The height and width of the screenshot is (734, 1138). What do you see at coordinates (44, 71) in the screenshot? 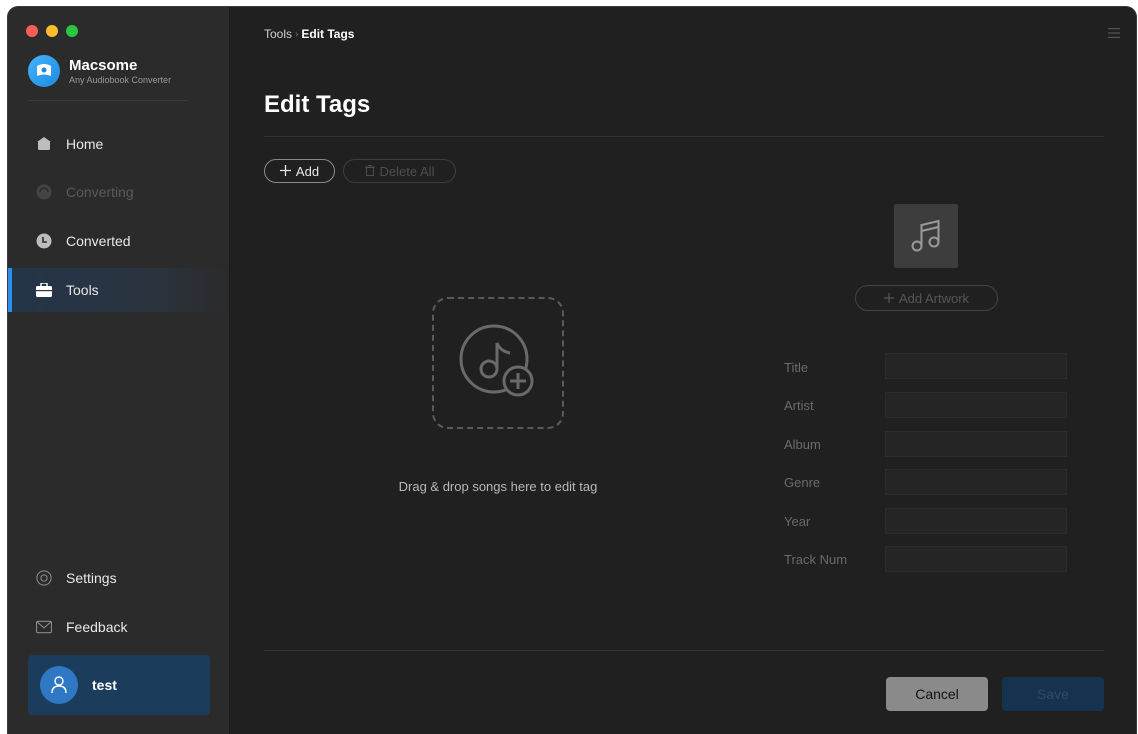
I see `app-logo-icon` at bounding box center [44, 71].